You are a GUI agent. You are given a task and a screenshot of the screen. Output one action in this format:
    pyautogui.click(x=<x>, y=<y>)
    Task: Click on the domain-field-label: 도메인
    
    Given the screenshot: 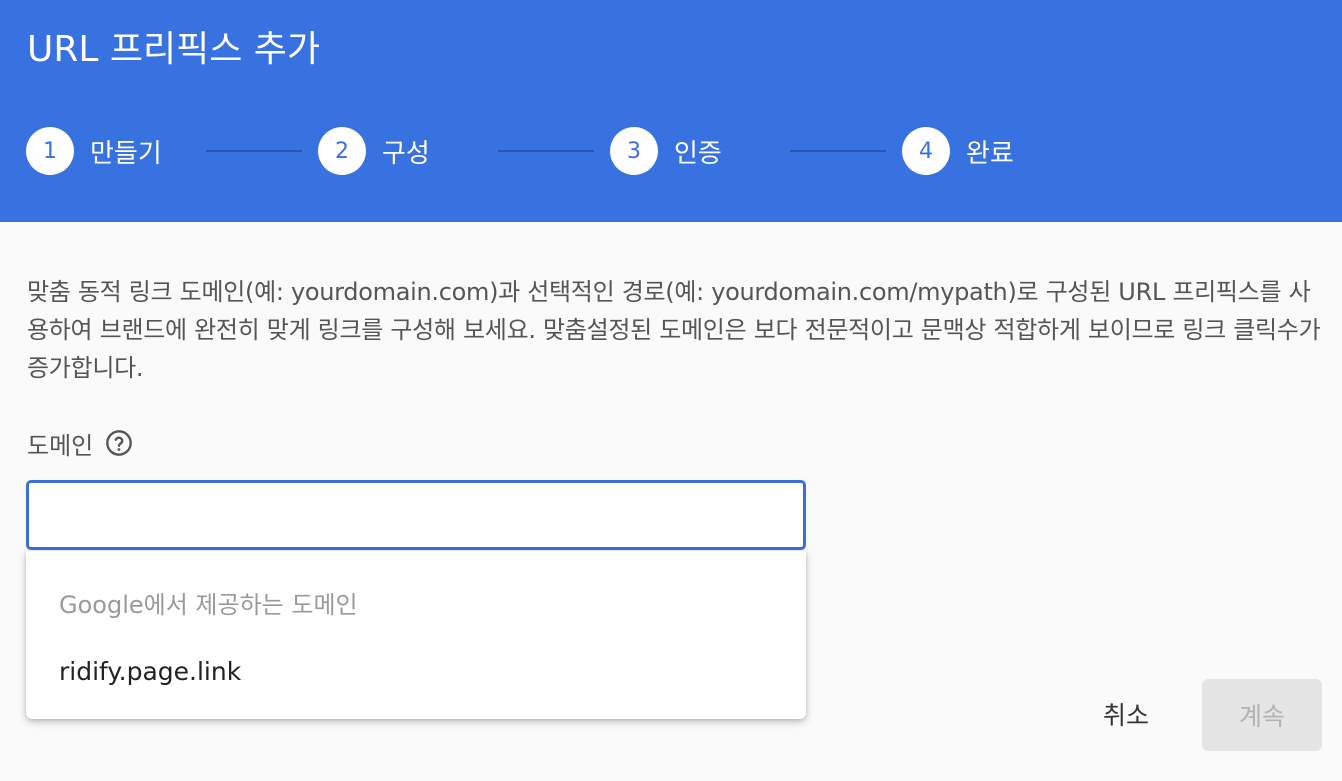 What is the action you would take?
    pyautogui.click(x=80, y=443)
    